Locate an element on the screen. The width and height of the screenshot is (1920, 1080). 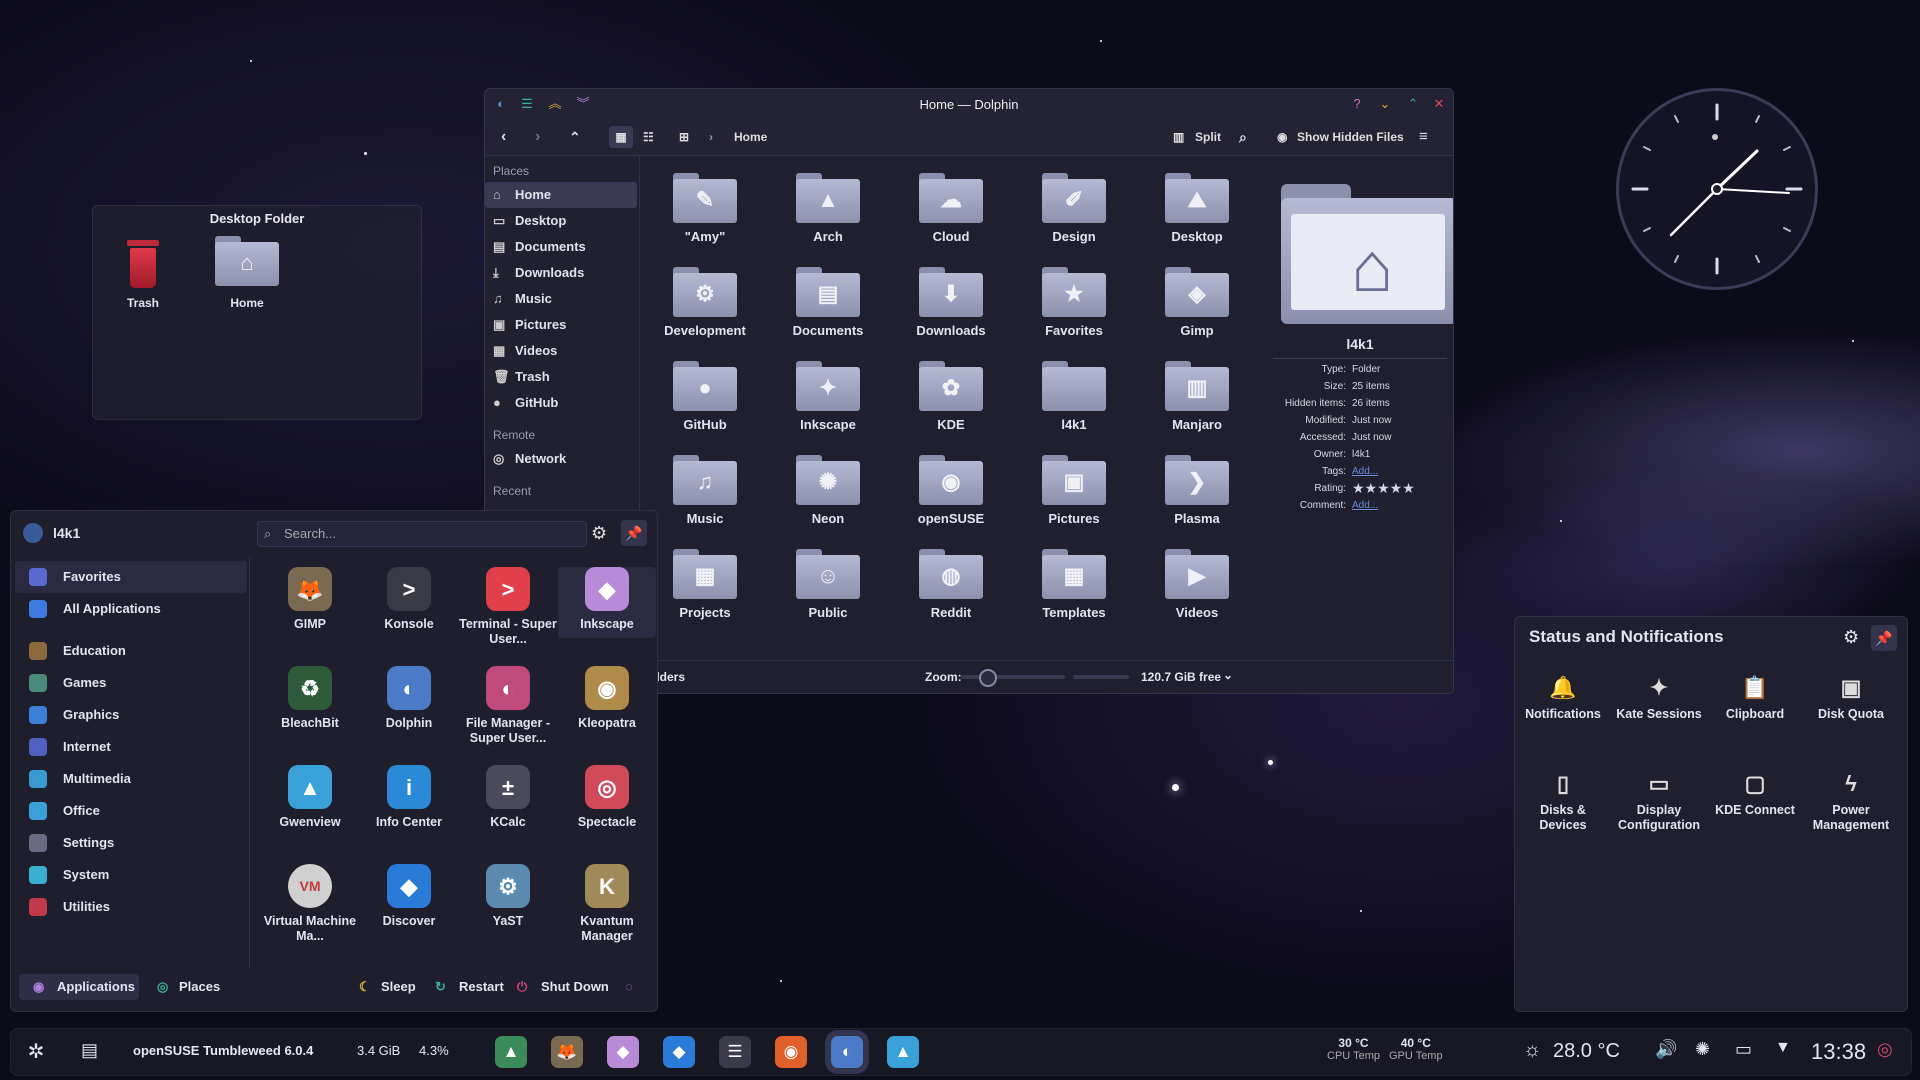
gwenview-task: ▲ is located at coordinates (511, 1052).